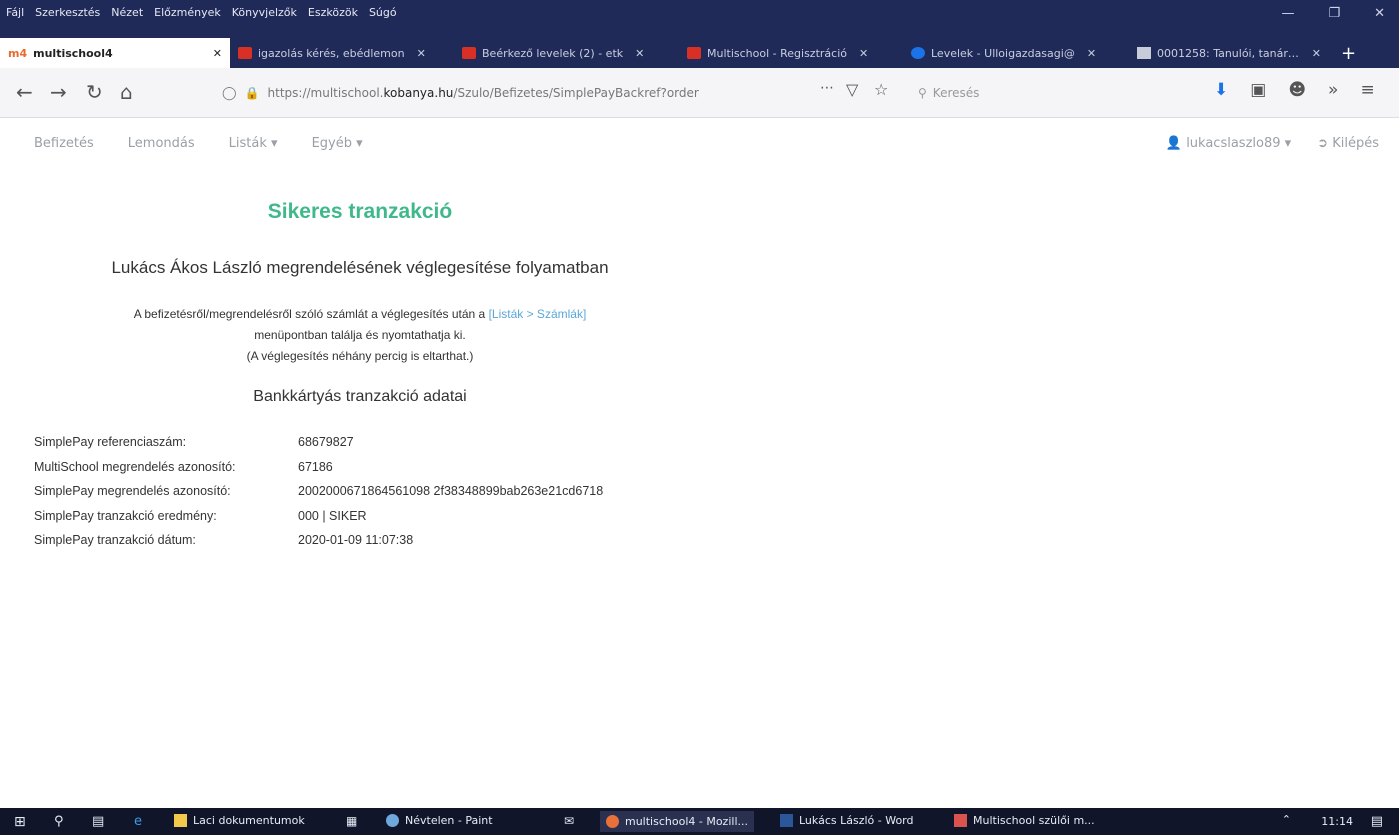  Describe the element at coordinates (20, 822) in the screenshot. I see `windows-start-icon: ⊞` at that location.